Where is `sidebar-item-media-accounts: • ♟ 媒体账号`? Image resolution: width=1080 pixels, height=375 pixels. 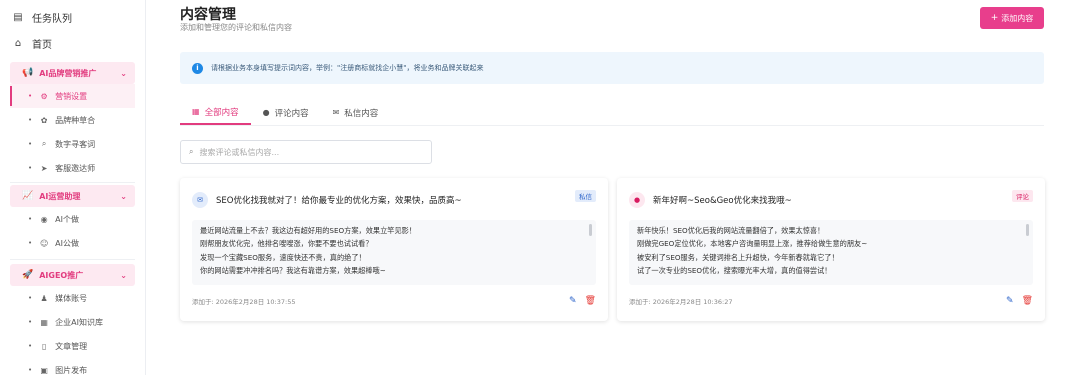
sidebar-item-media-accounts: • ♟ 媒体账号 is located at coordinates (72, 298).